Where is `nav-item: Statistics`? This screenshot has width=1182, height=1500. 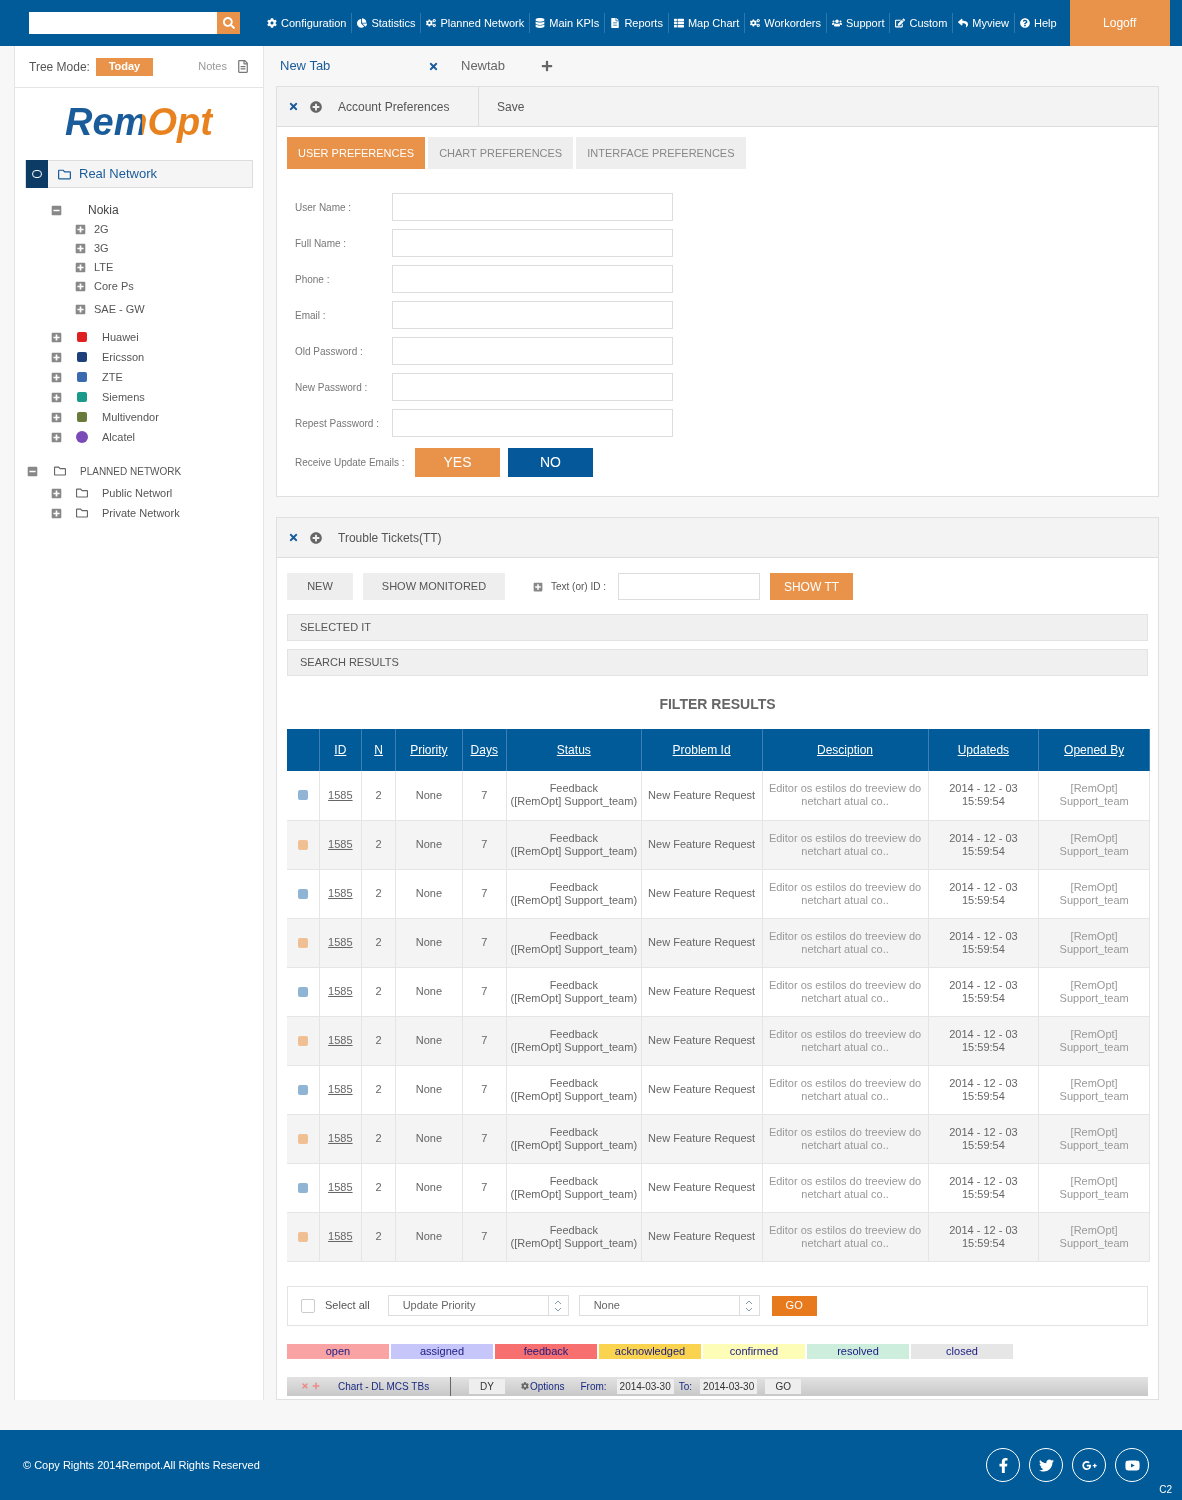 nav-item: Statistics is located at coordinates (387, 23).